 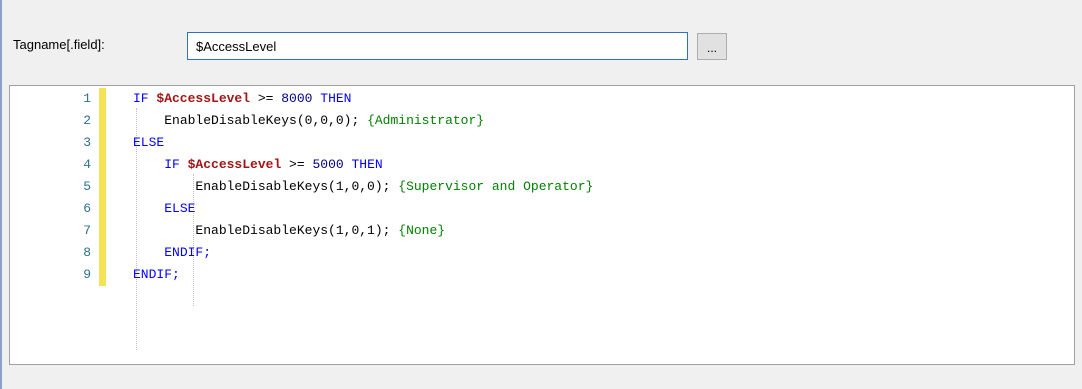 What do you see at coordinates (542, 165) in the screenshot?
I see `code-line: 4 IF $AccessLevel >= 5000 THEN` at bounding box center [542, 165].